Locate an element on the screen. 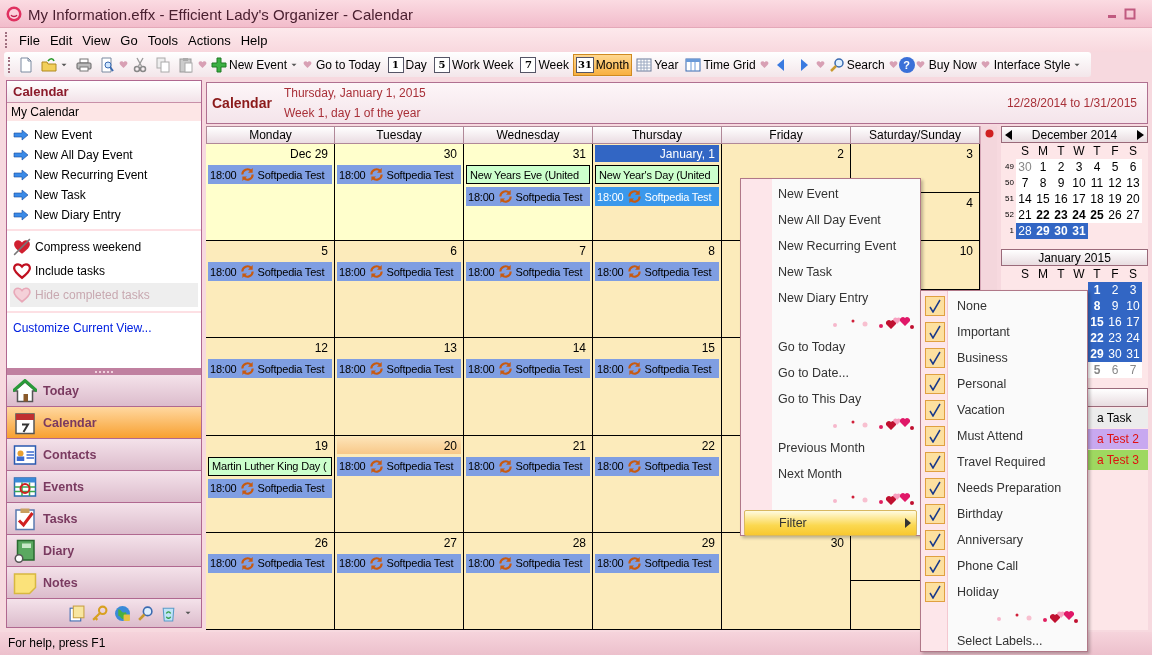 The width and height of the screenshot is (1152, 655). calendar-day: 29 is located at coordinates (1097, 354).